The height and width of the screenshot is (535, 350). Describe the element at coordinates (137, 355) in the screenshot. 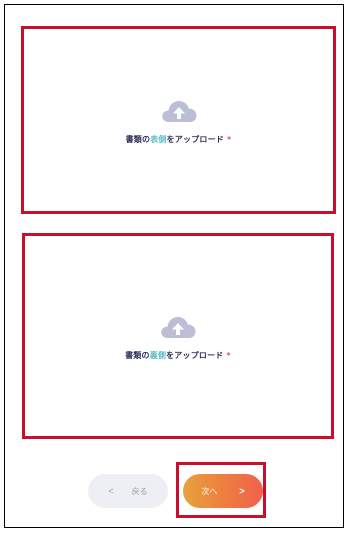

I see `upload-back-label-prefix: 書類の` at that location.